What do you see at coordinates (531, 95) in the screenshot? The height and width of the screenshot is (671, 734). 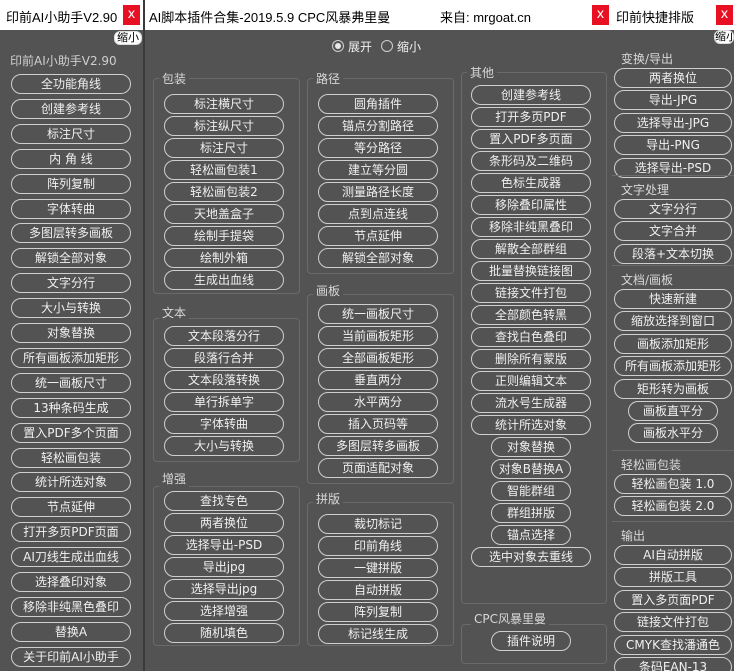 I see `tool-button-qita: 创建参考线` at bounding box center [531, 95].